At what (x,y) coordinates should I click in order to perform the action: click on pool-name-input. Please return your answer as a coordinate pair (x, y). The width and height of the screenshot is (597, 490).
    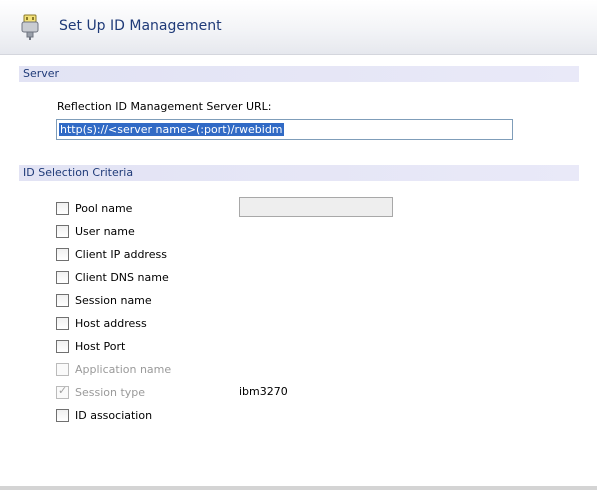
    Looking at the image, I should click on (316, 207).